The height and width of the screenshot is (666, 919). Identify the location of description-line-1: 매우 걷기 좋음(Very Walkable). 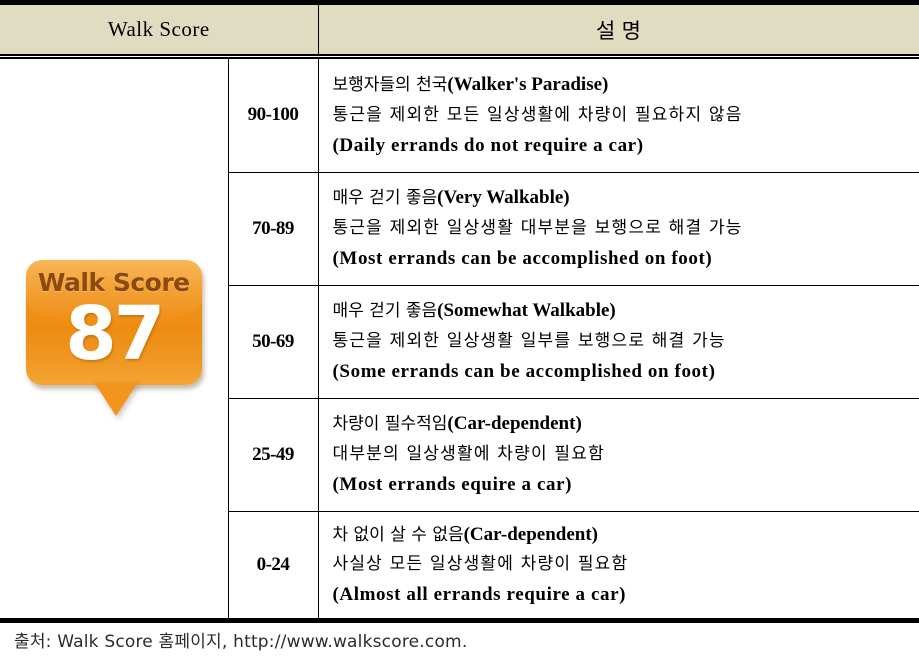
(626, 198).